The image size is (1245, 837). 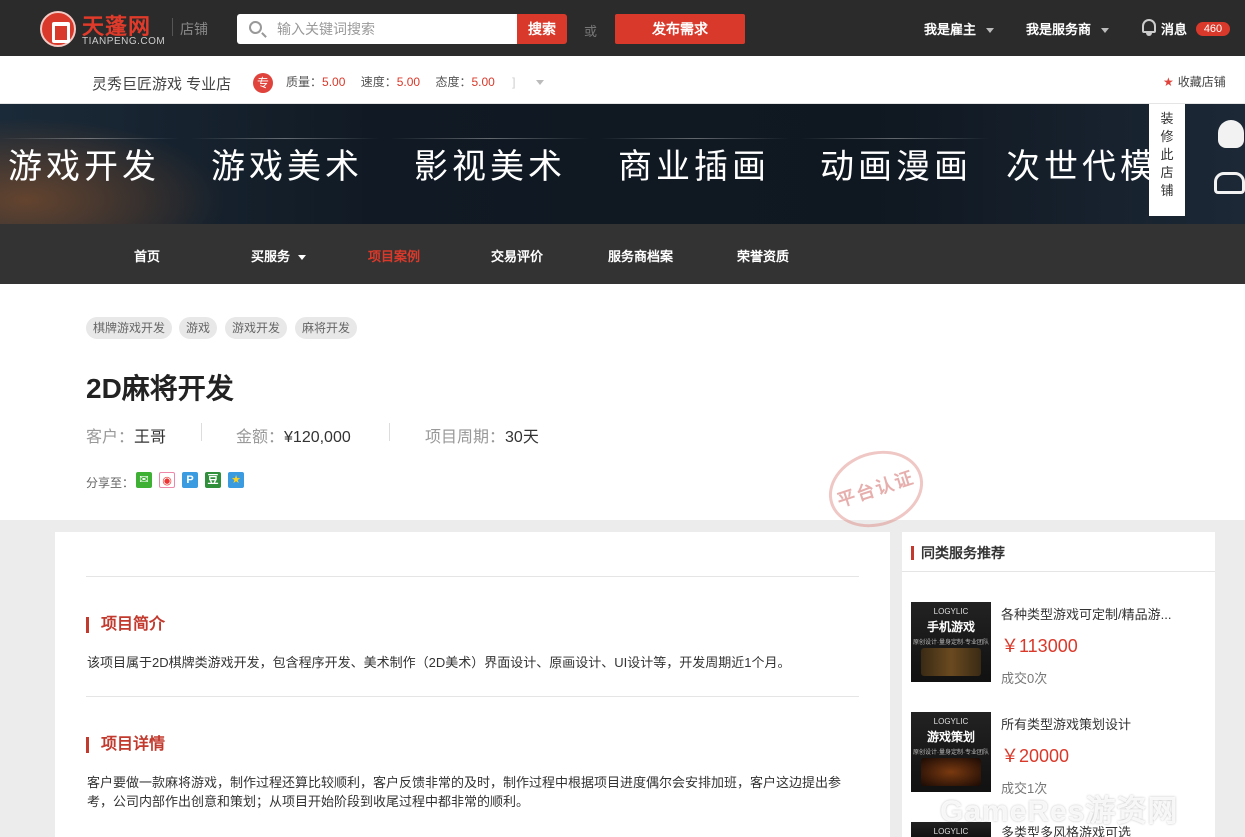 I want to click on client-info: 客户：王哥, so click(x=126, y=435).